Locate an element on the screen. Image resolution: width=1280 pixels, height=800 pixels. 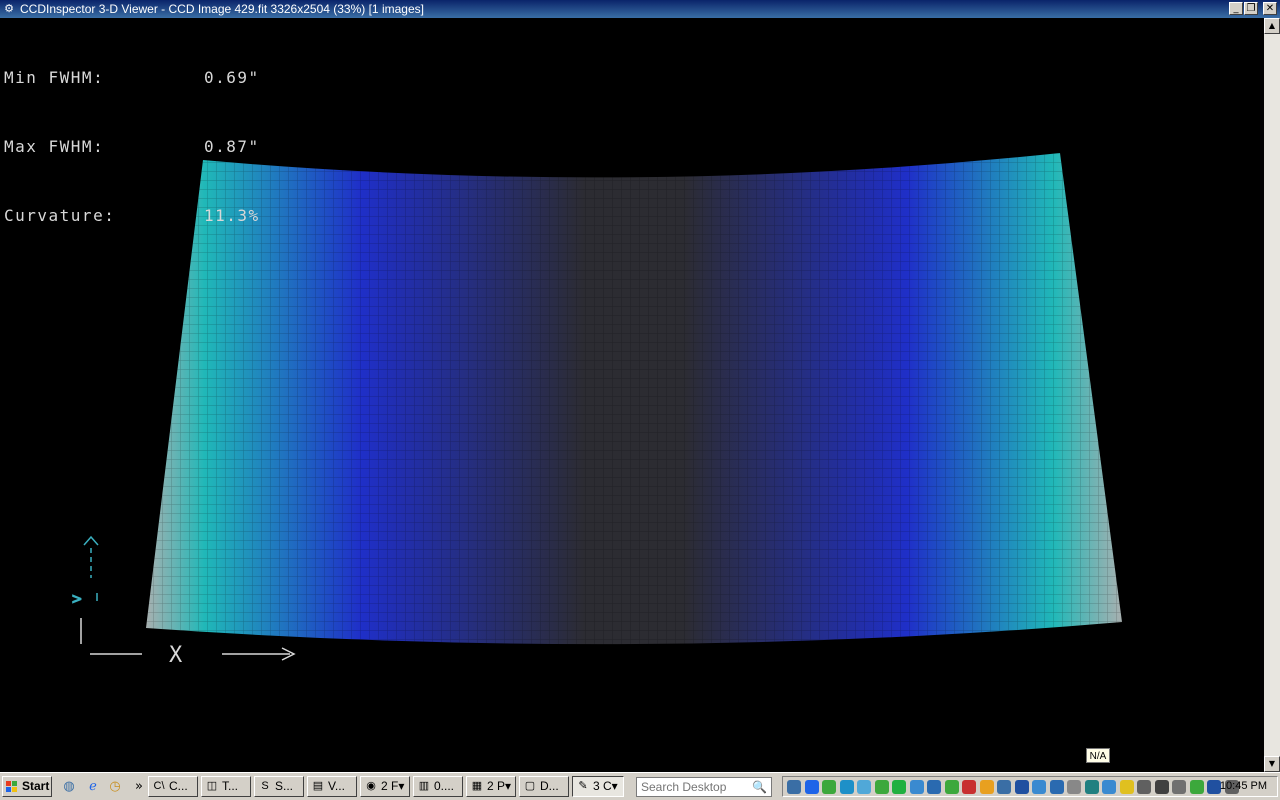
x-axis-label: X is located at coordinates (176, 655).